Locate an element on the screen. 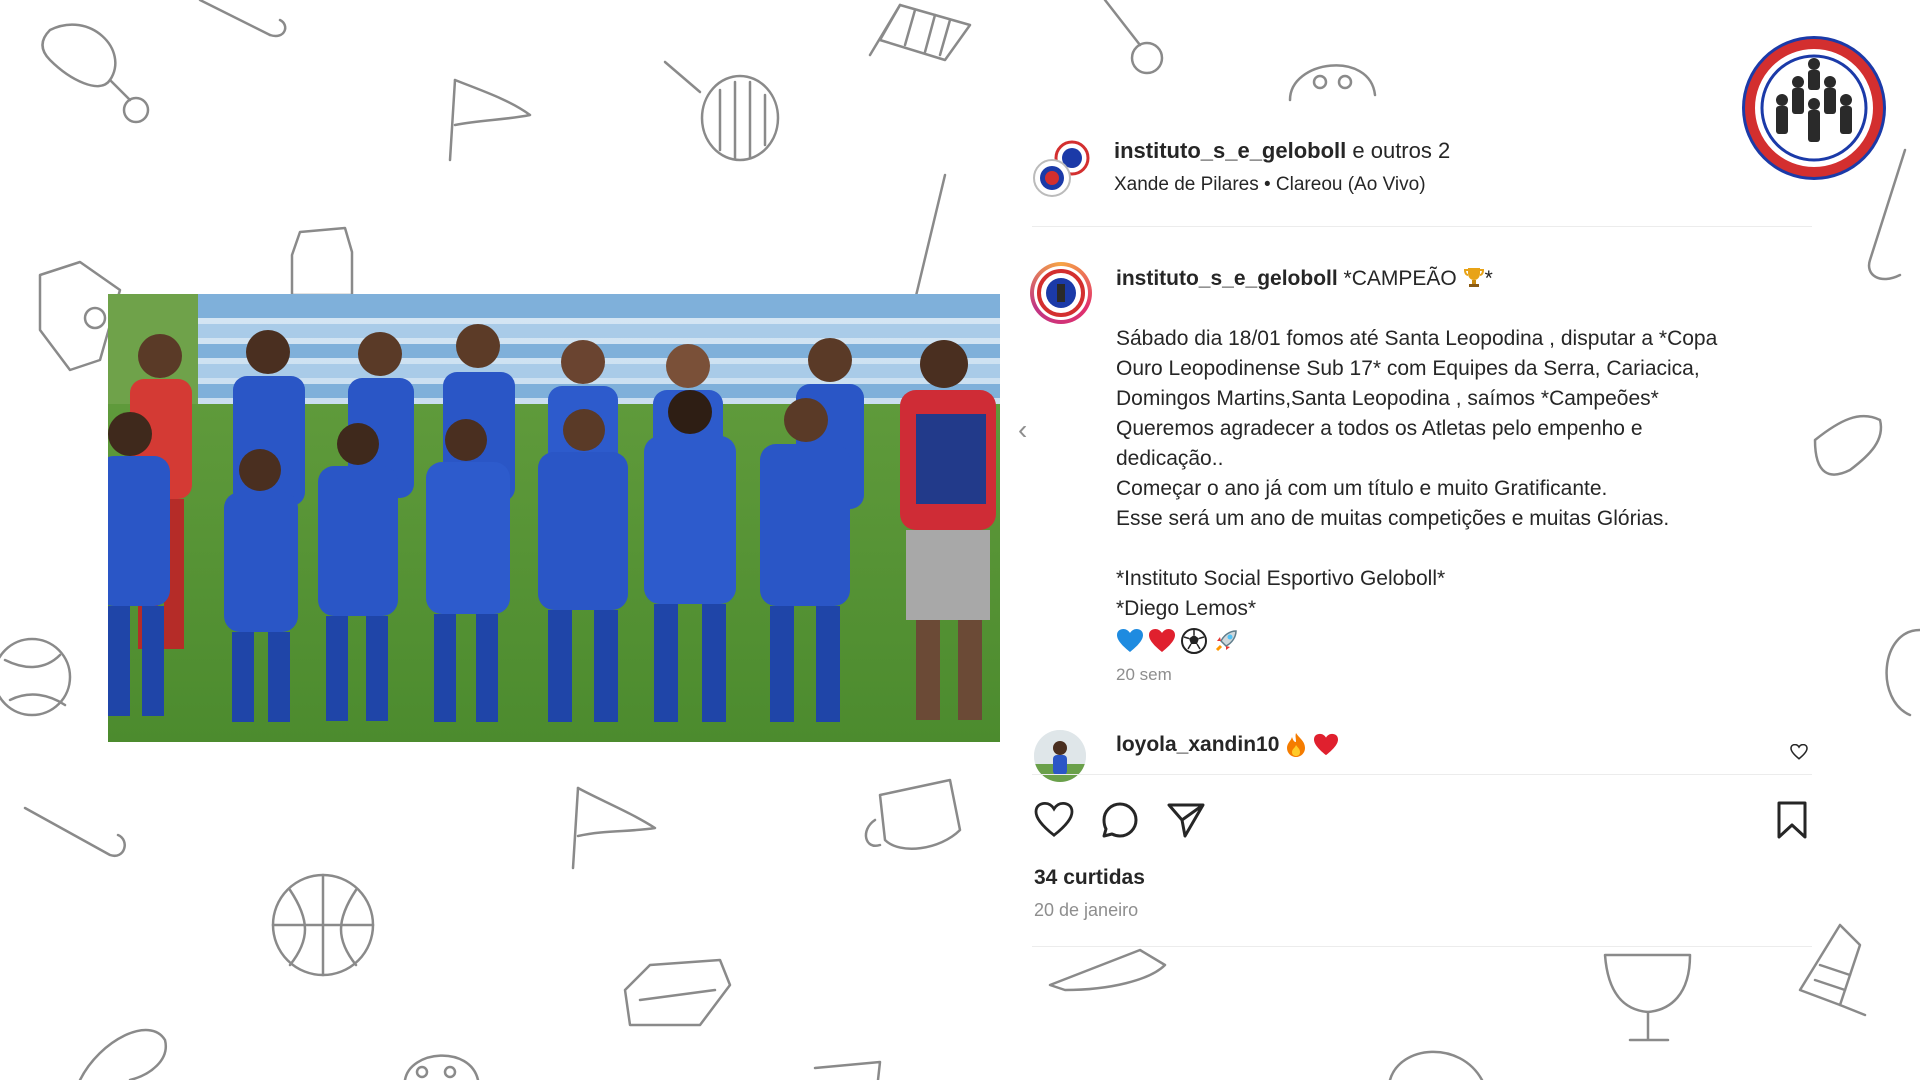  heart-icon is located at coordinates (1054, 820).